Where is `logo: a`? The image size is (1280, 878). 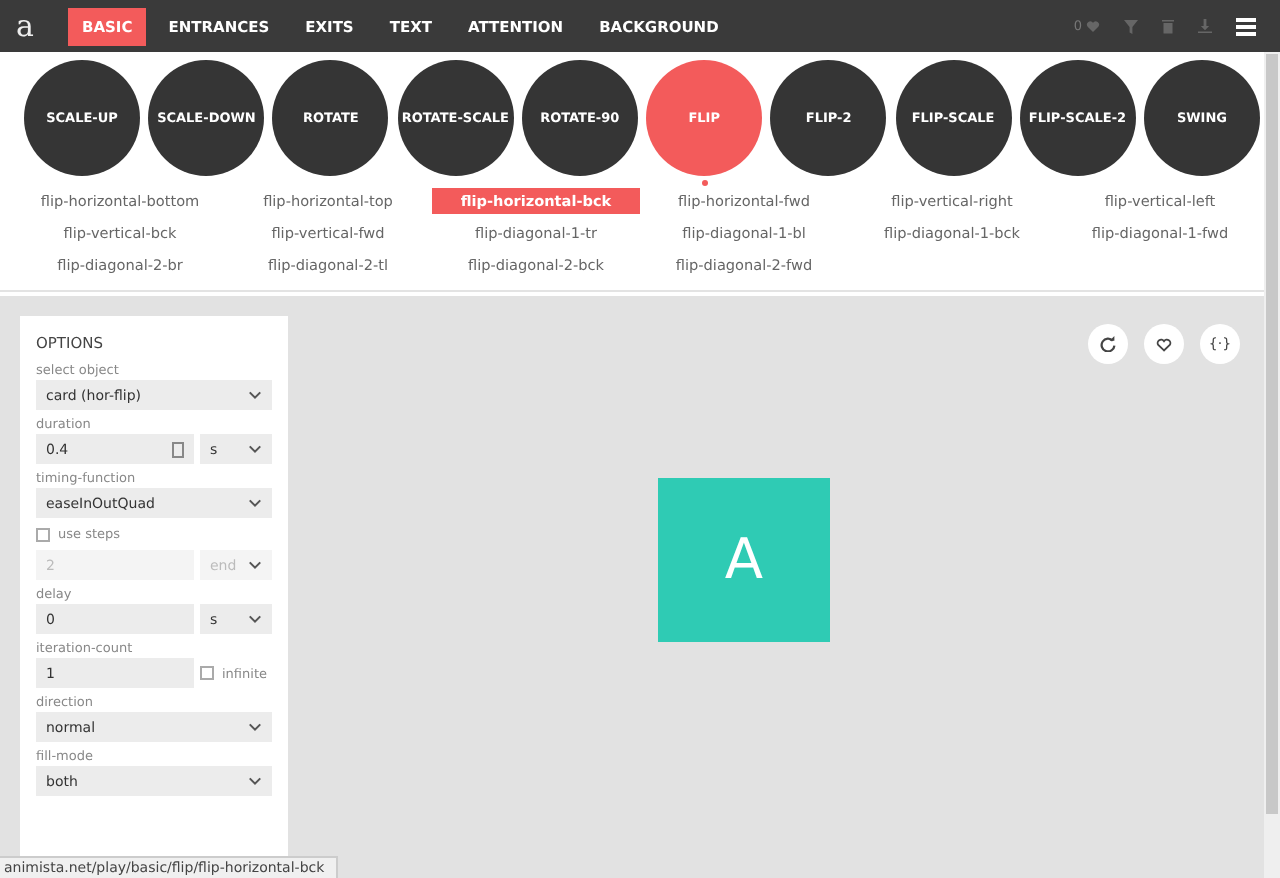
logo: a is located at coordinates (34, 26).